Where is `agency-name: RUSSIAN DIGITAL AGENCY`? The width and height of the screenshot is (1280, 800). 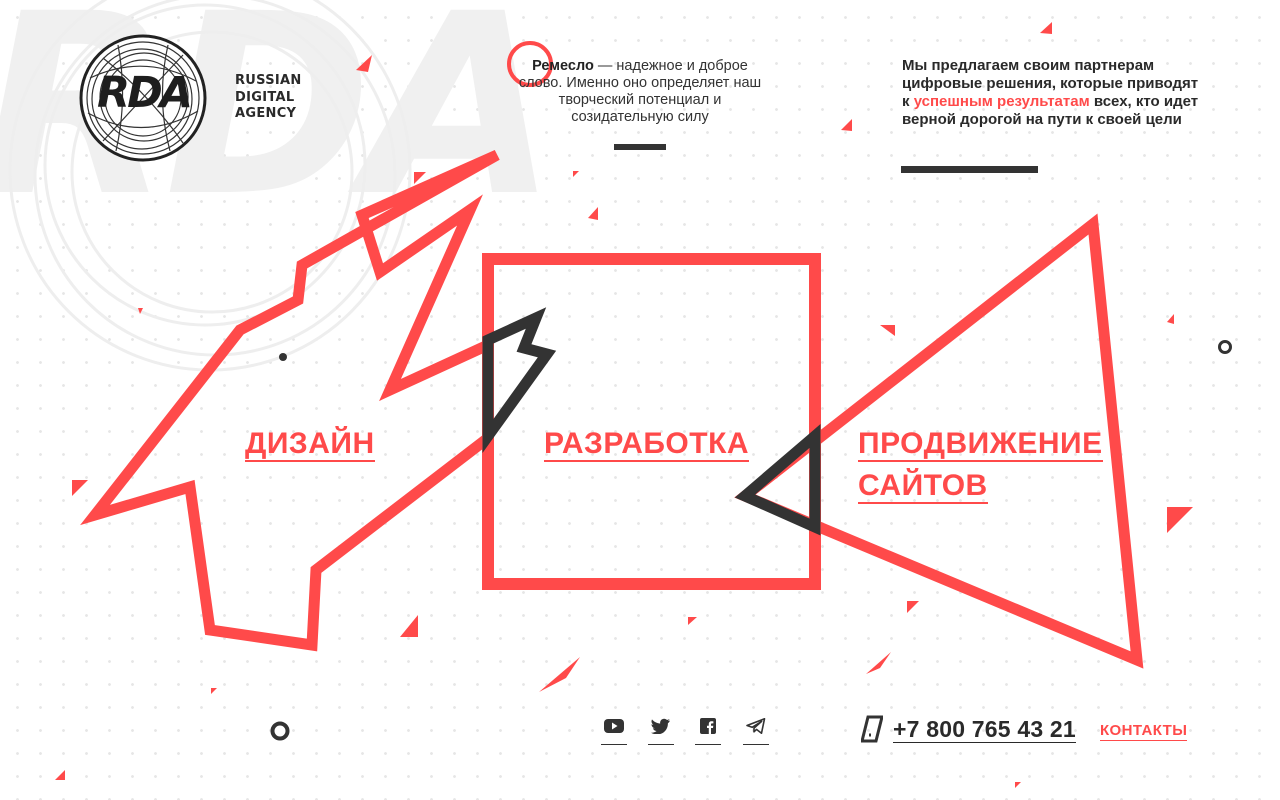
agency-name: RUSSIAN DIGITAL AGENCY is located at coordinates (268, 98).